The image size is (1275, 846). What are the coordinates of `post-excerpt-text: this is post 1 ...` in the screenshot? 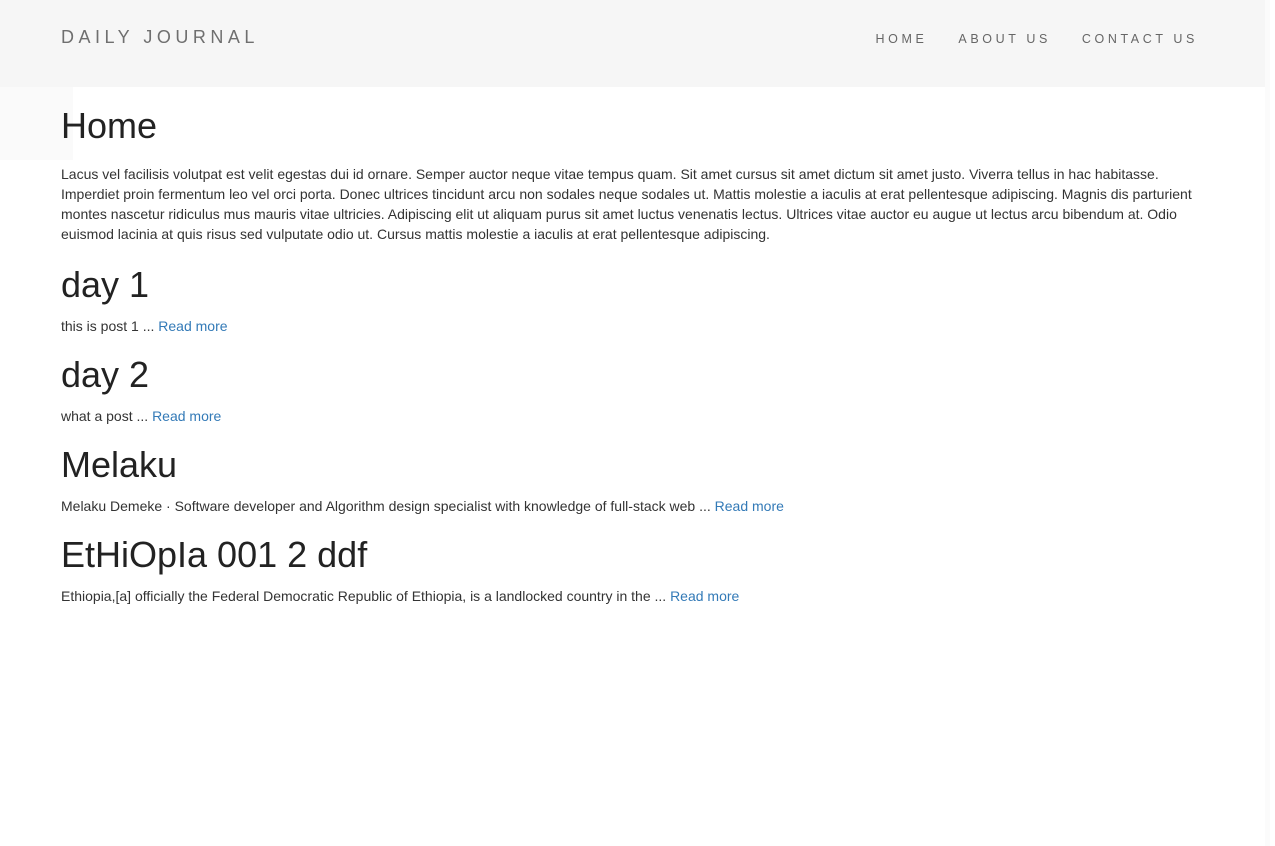 It's located at (108, 326).